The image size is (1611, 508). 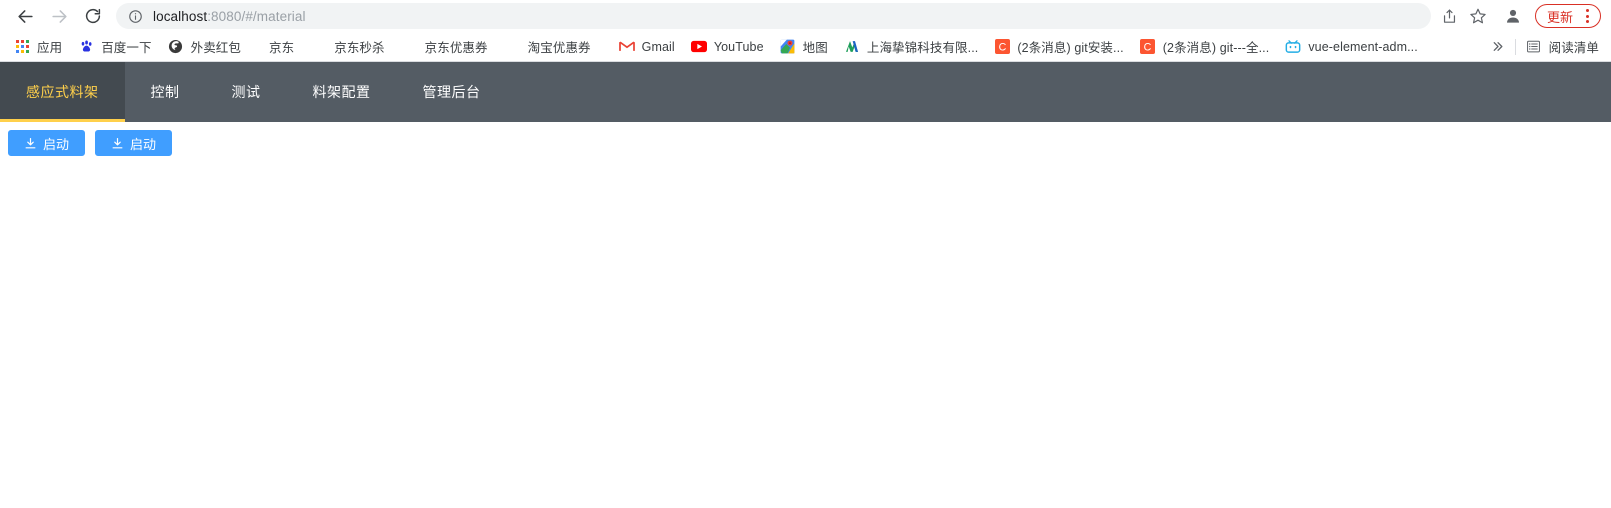 I want to click on bookmark-jd: 京东, so click(x=281, y=47).